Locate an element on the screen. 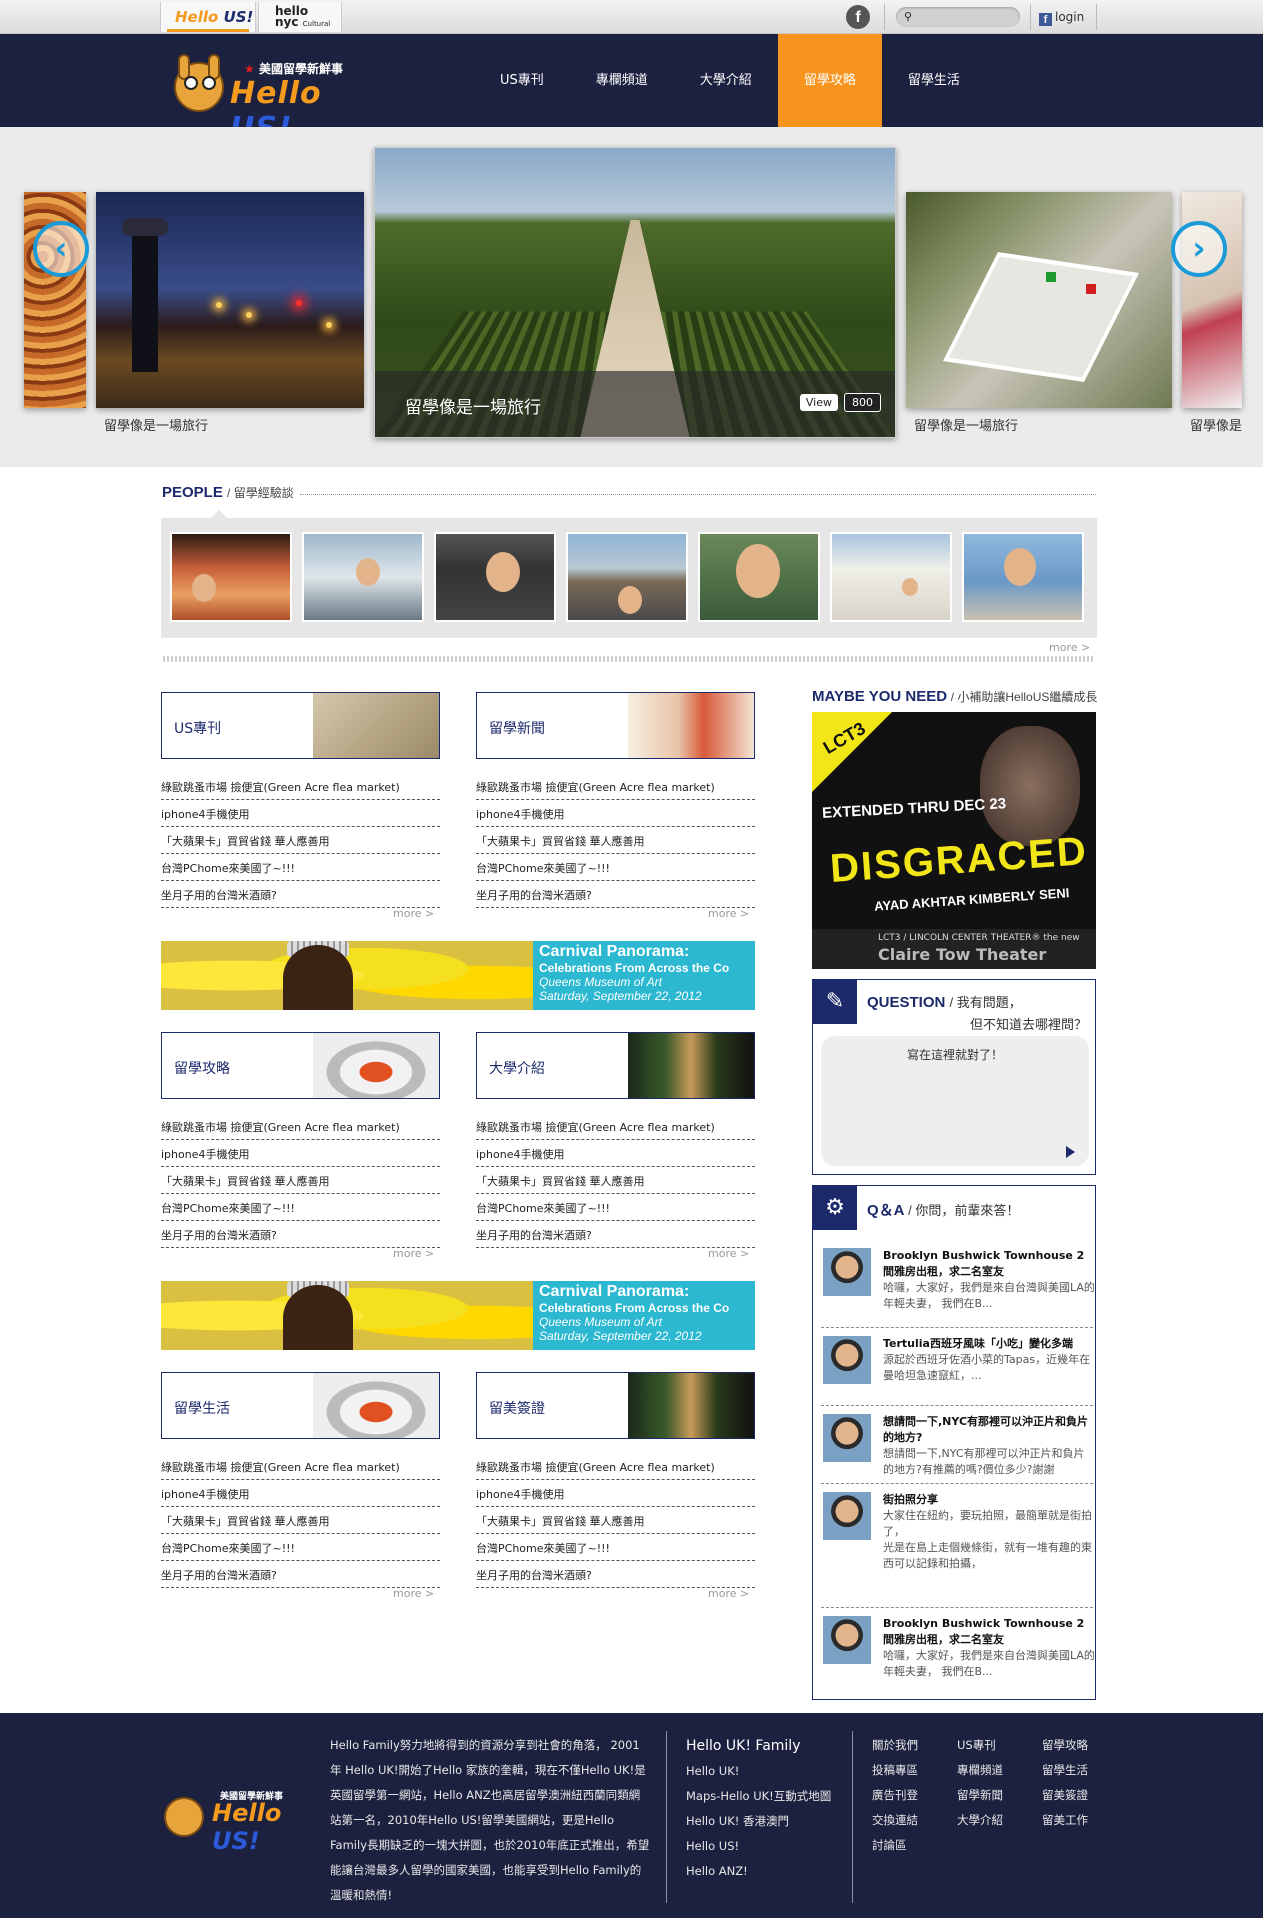 The image size is (1263, 1918). nav-item: 留學攻略 is located at coordinates (829, 80).